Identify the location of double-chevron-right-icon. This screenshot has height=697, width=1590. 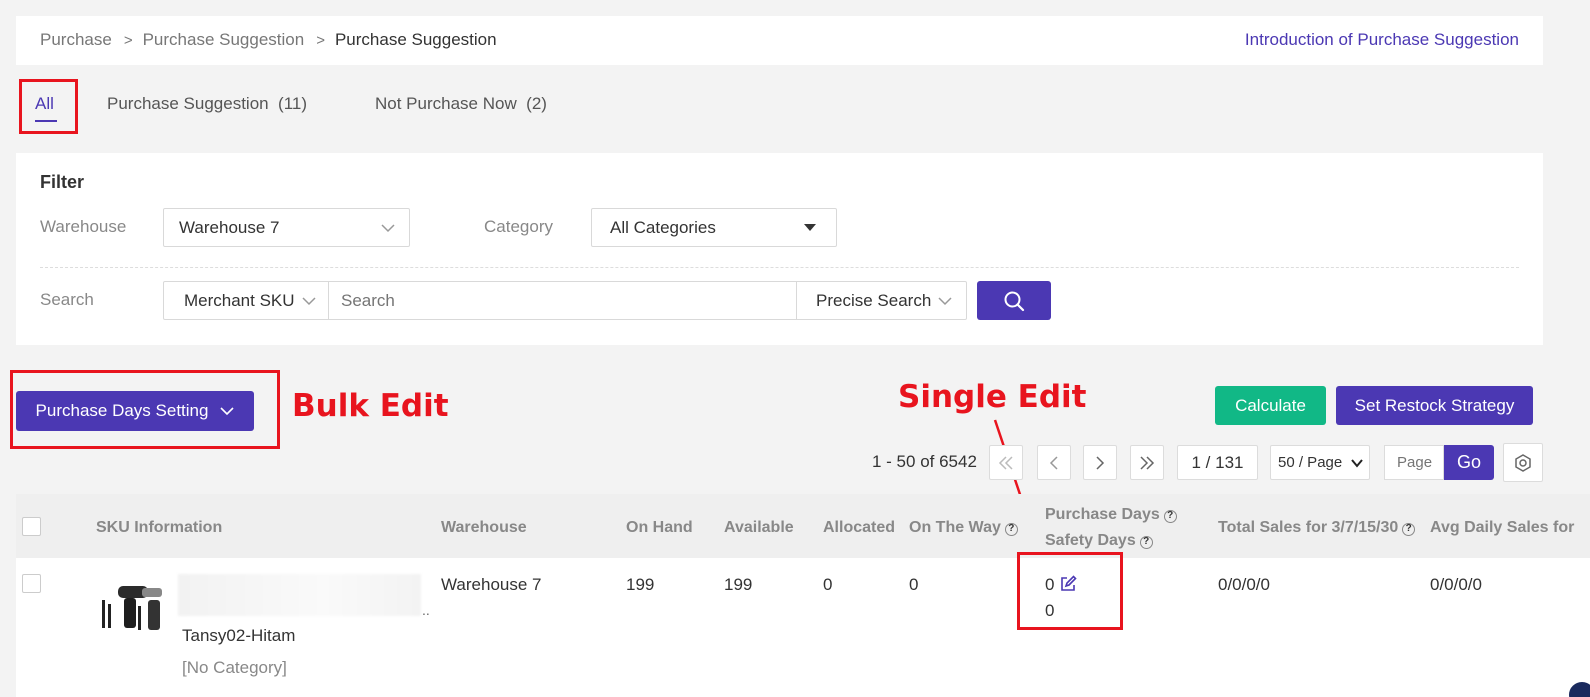
(1147, 462).